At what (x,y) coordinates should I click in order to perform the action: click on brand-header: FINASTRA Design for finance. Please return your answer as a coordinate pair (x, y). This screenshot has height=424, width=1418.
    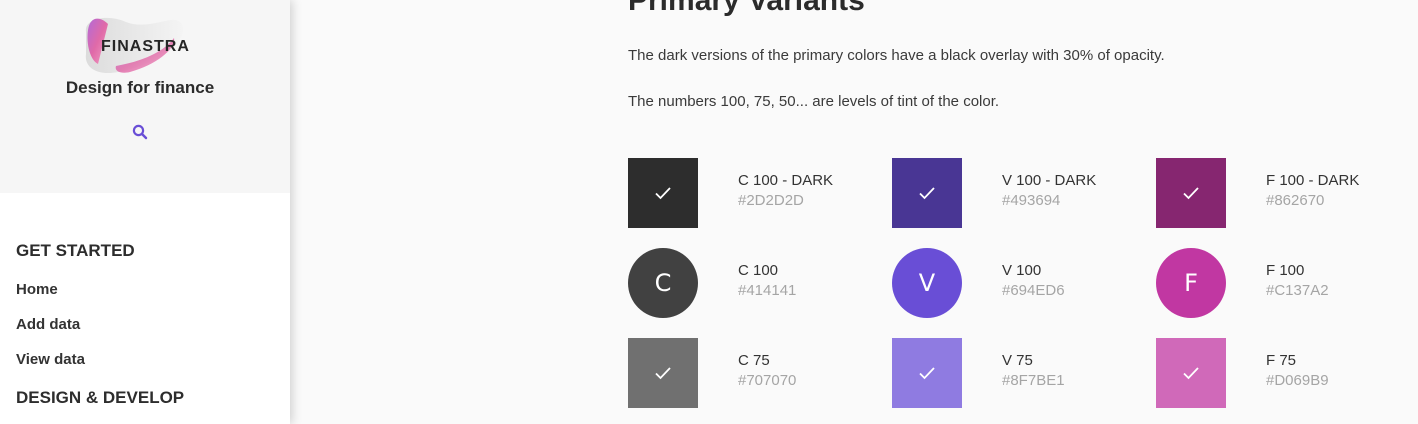
    Looking at the image, I should click on (145, 96).